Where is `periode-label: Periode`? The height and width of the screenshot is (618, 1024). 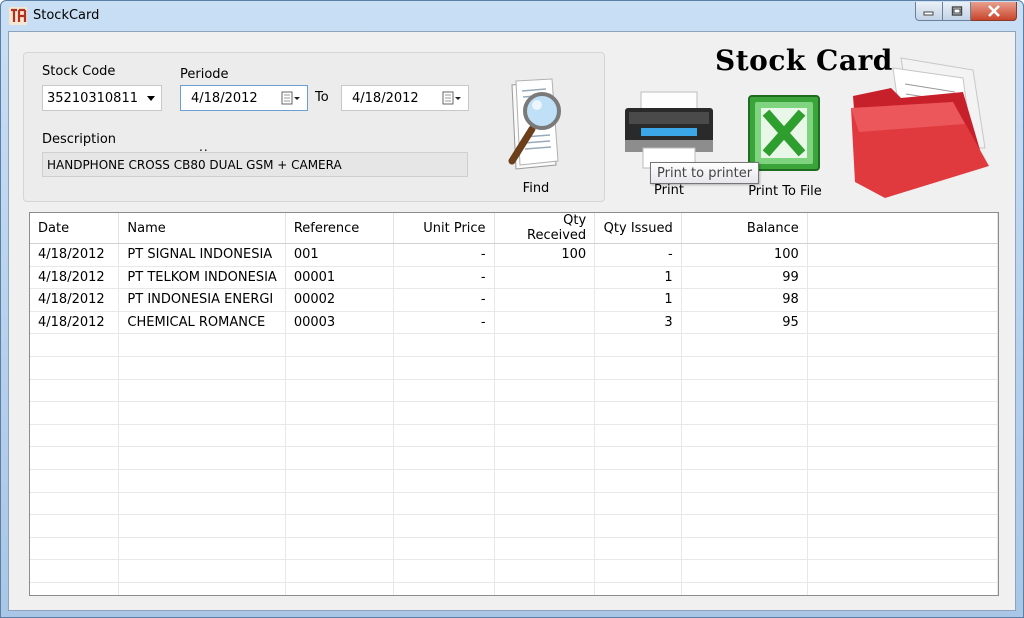 periode-label: Periode is located at coordinates (204, 74).